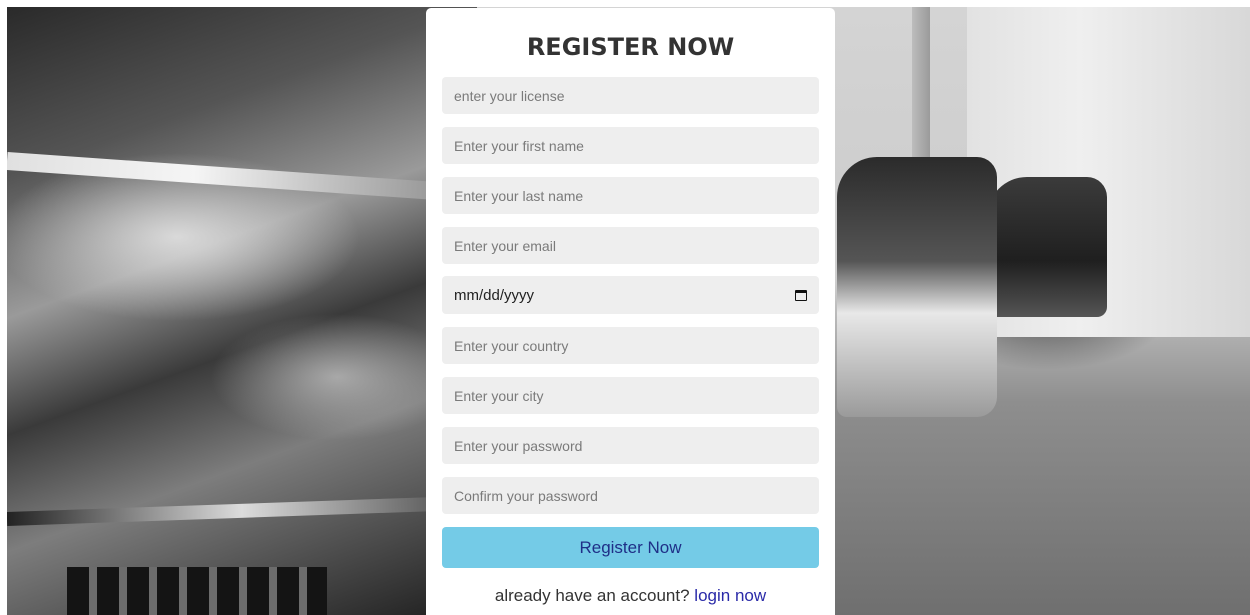 Image resolution: width=1250 pixels, height=615 pixels. I want to click on date-placeholder: mm/dd/yyyy, so click(494, 295).